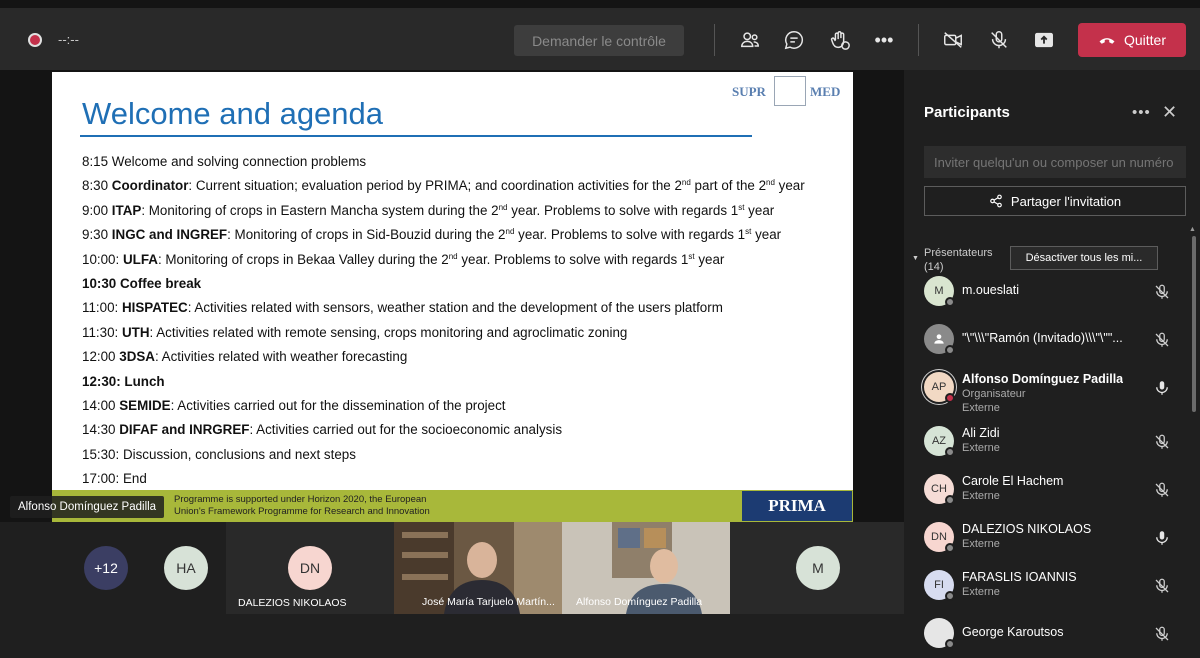 This screenshot has height=658, width=1200. Describe the element at coordinates (1192, 229) in the screenshot. I see `scroll-up-icon: ▲` at that location.